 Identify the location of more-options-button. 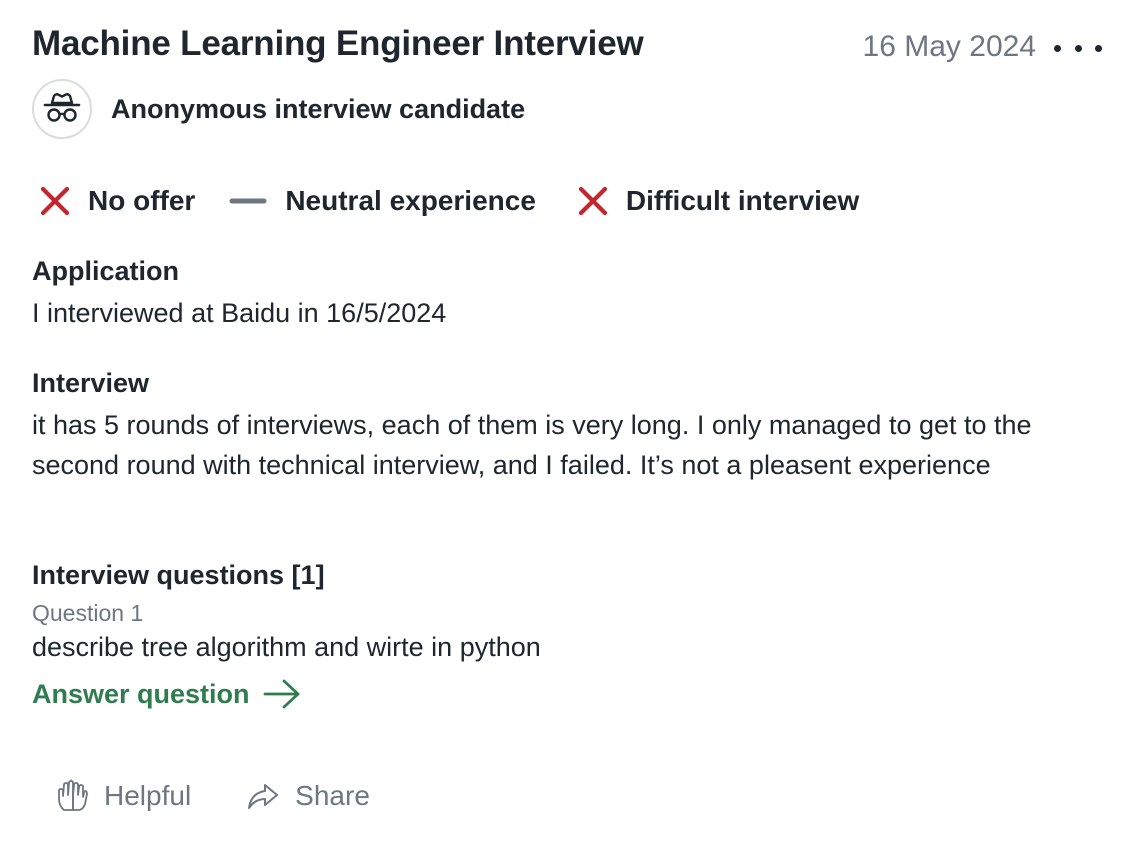
(1078, 48).